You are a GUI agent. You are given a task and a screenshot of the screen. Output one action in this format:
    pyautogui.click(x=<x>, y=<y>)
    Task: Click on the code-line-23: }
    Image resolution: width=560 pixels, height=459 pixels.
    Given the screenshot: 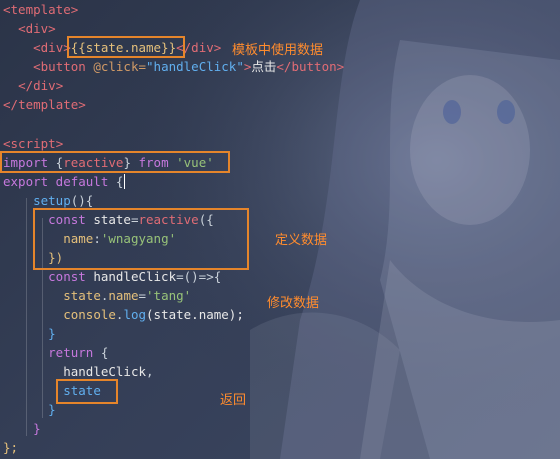 What is the action you would take?
    pyautogui.click(x=22, y=428)
    